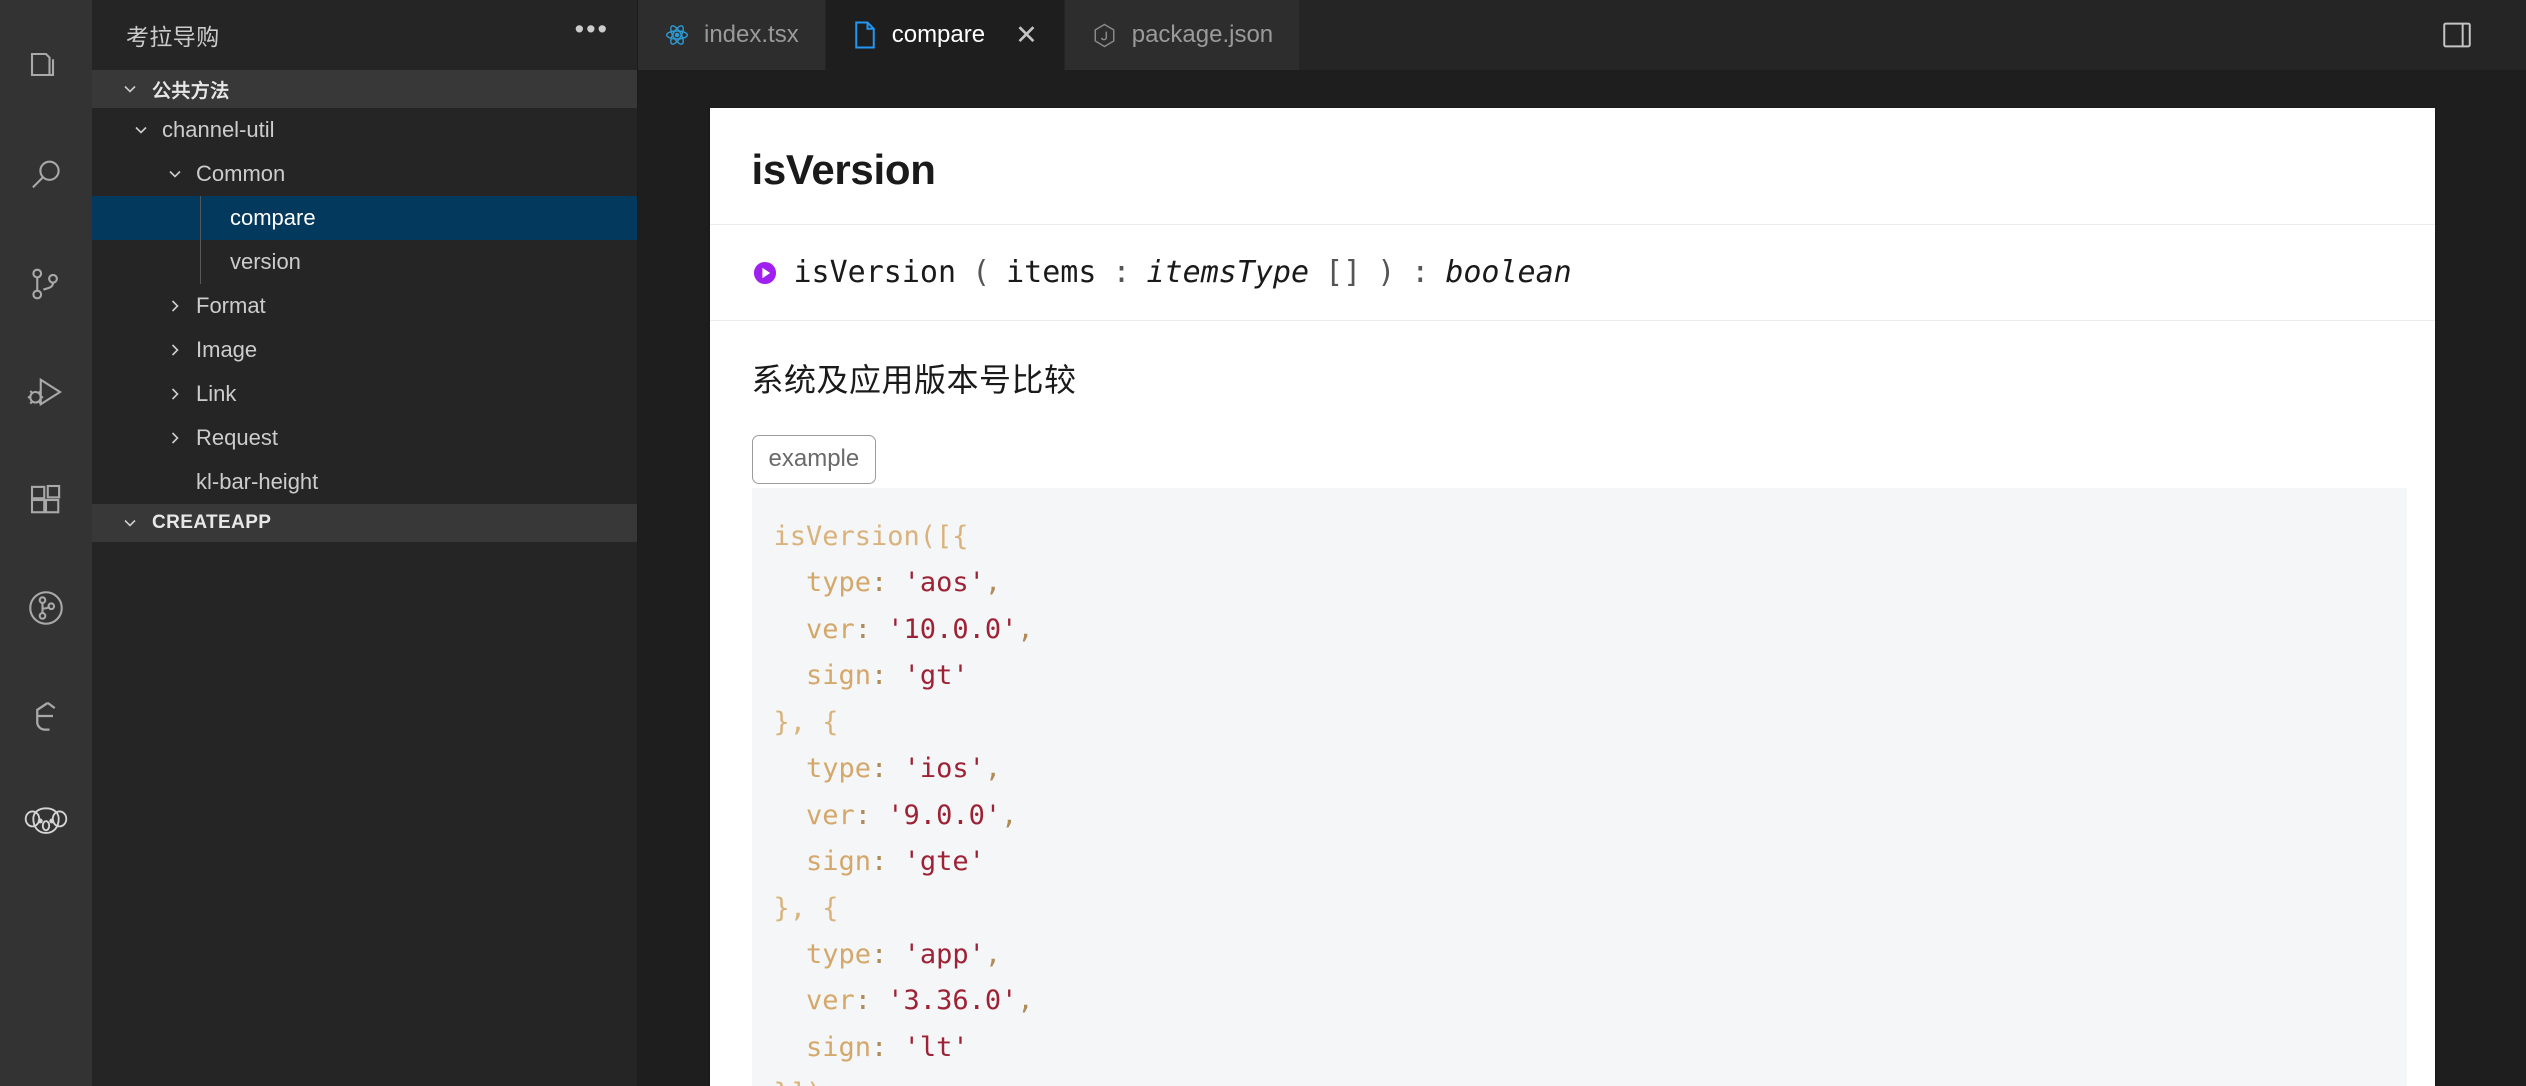 The image size is (2526, 1086). What do you see at coordinates (364, 89) in the screenshot?
I see `sidebar-section-public-methods: 公共方法` at bounding box center [364, 89].